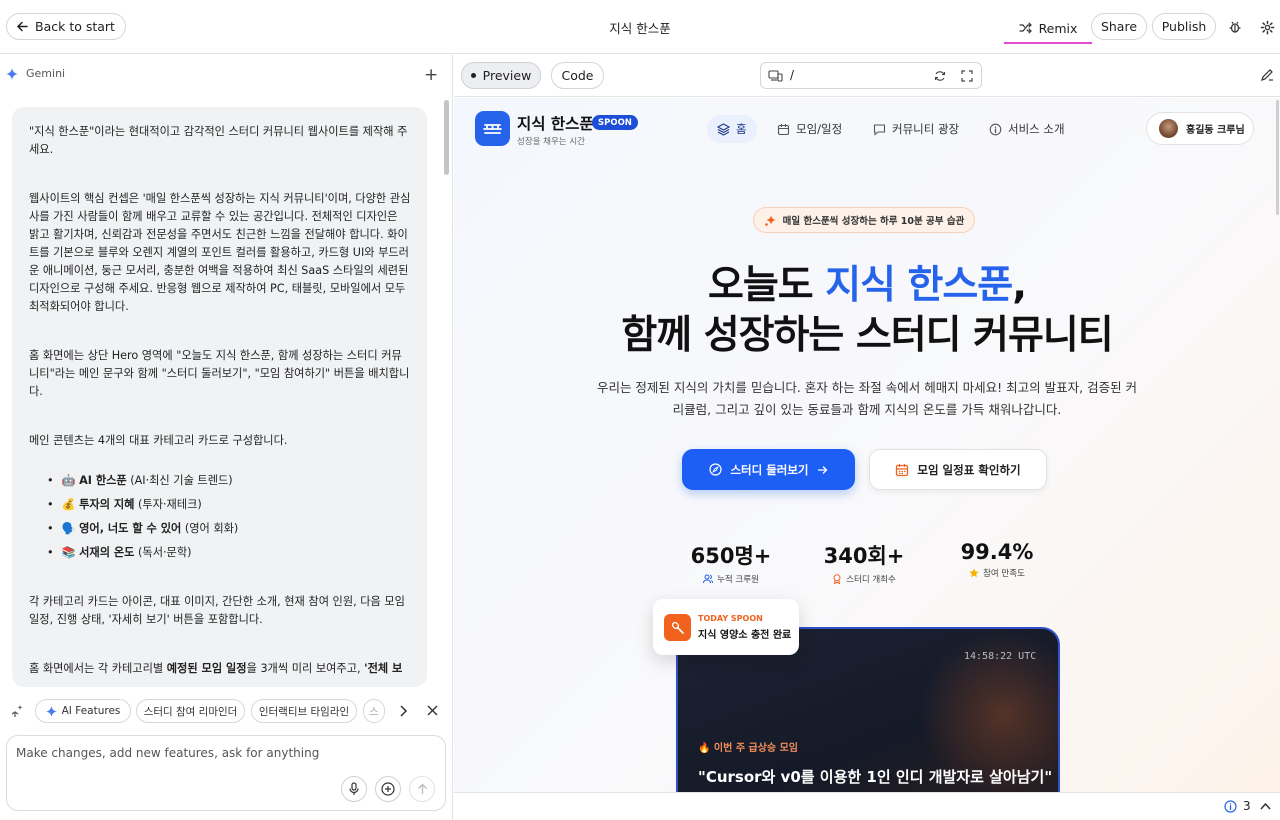  Describe the element at coordinates (731, 562) in the screenshot. I see `stat-members: 650명+ 누적 크루원` at that location.